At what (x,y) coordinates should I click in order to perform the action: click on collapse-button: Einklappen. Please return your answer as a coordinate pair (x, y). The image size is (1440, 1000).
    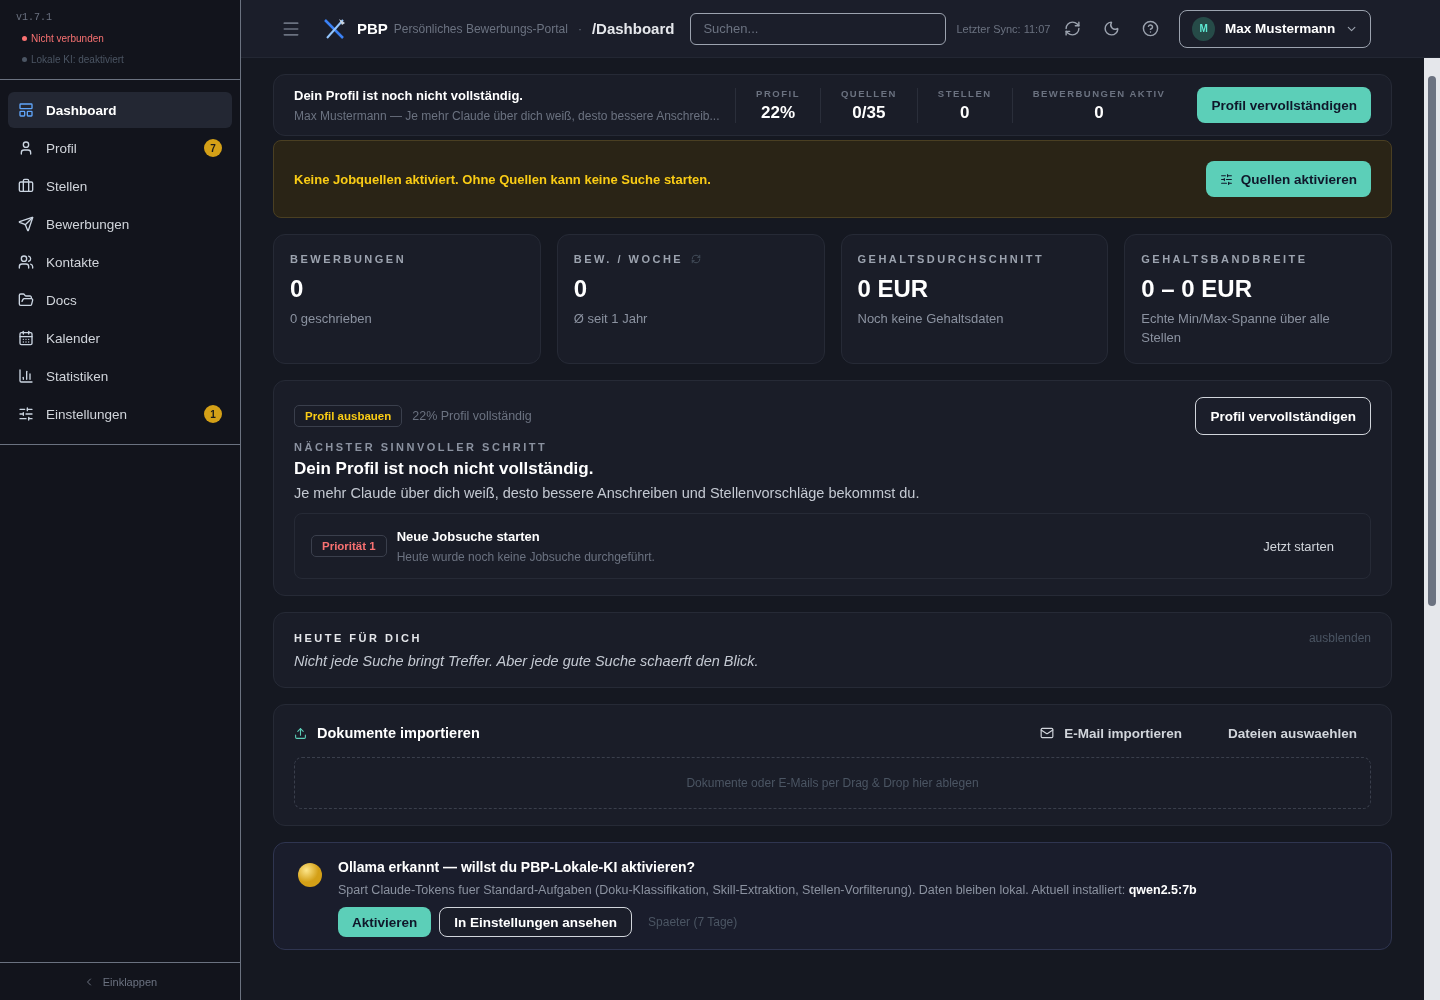
    Looking at the image, I should click on (120, 981).